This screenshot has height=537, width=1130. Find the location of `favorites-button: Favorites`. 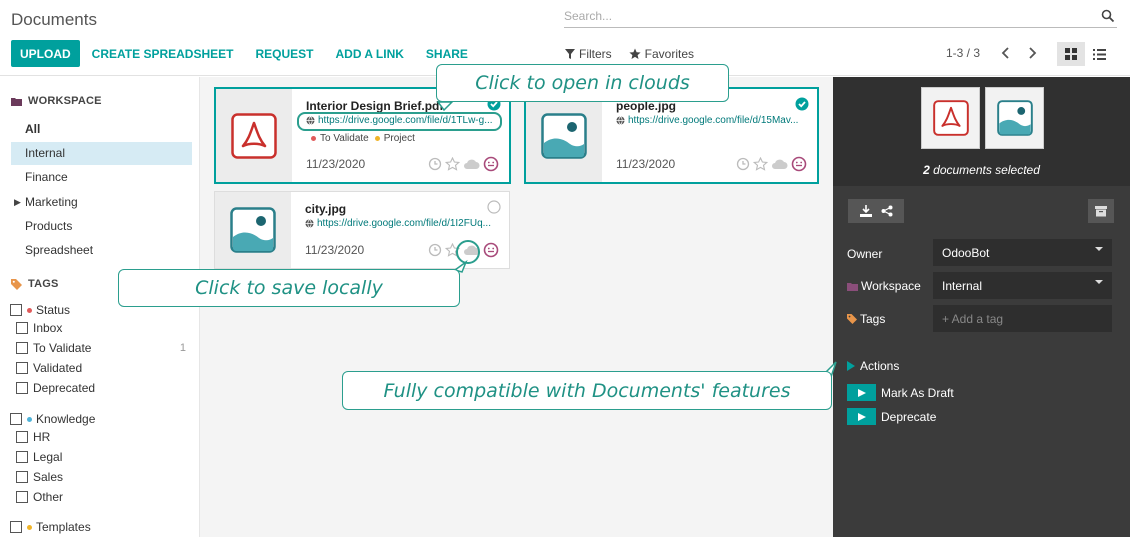

favorites-button: Favorites is located at coordinates (661, 54).